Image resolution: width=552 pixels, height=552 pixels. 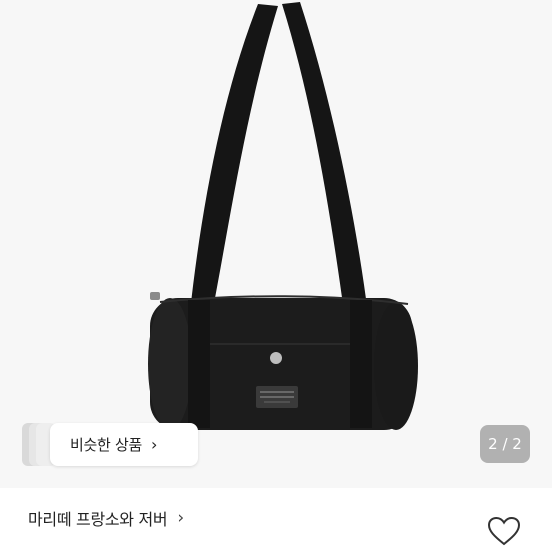 I want to click on image-pager-badge: 2 / 2, so click(x=505, y=444).